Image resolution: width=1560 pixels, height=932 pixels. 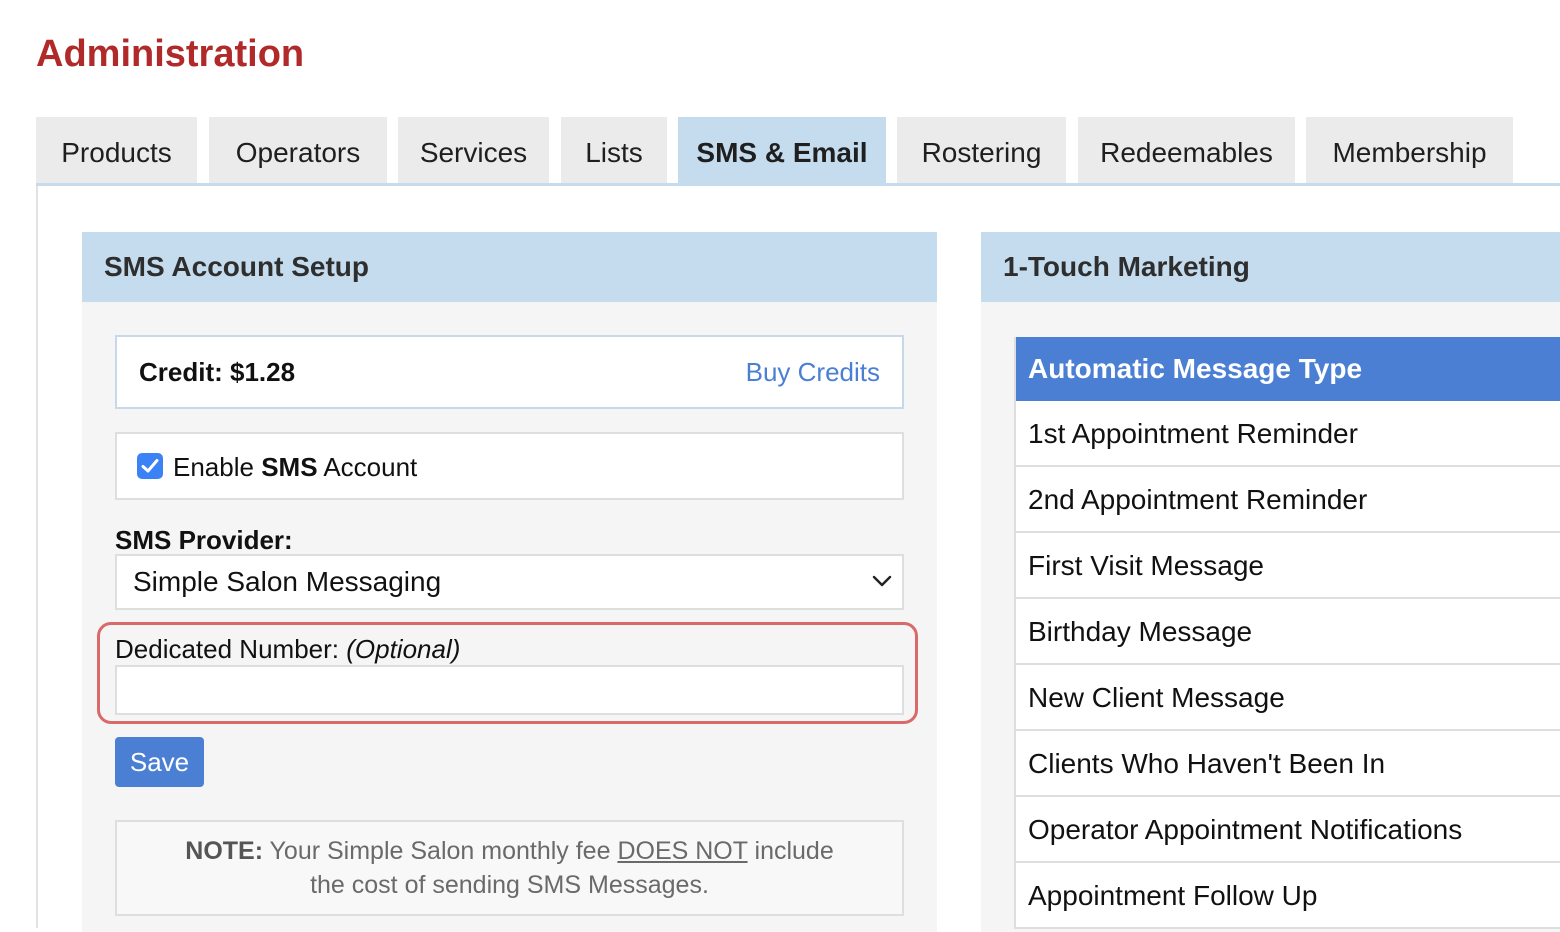 What do you see at coordinates (231, 649) in the screenshot?
I see `dedicated-number-label-text: Dedicated Number:` at bounding box center [231, 649].